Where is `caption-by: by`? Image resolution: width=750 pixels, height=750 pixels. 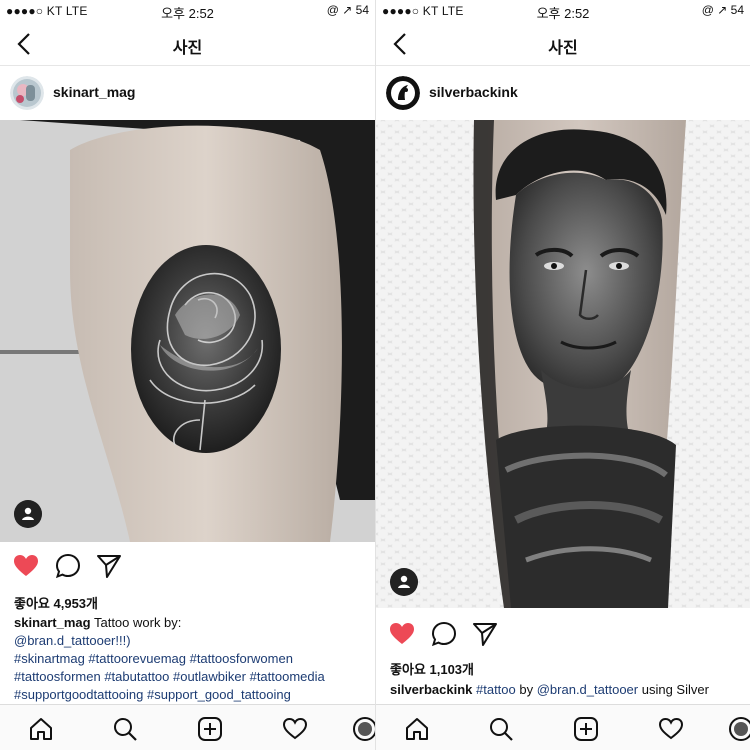 caption-by: by is located at coordinates (526, 689).